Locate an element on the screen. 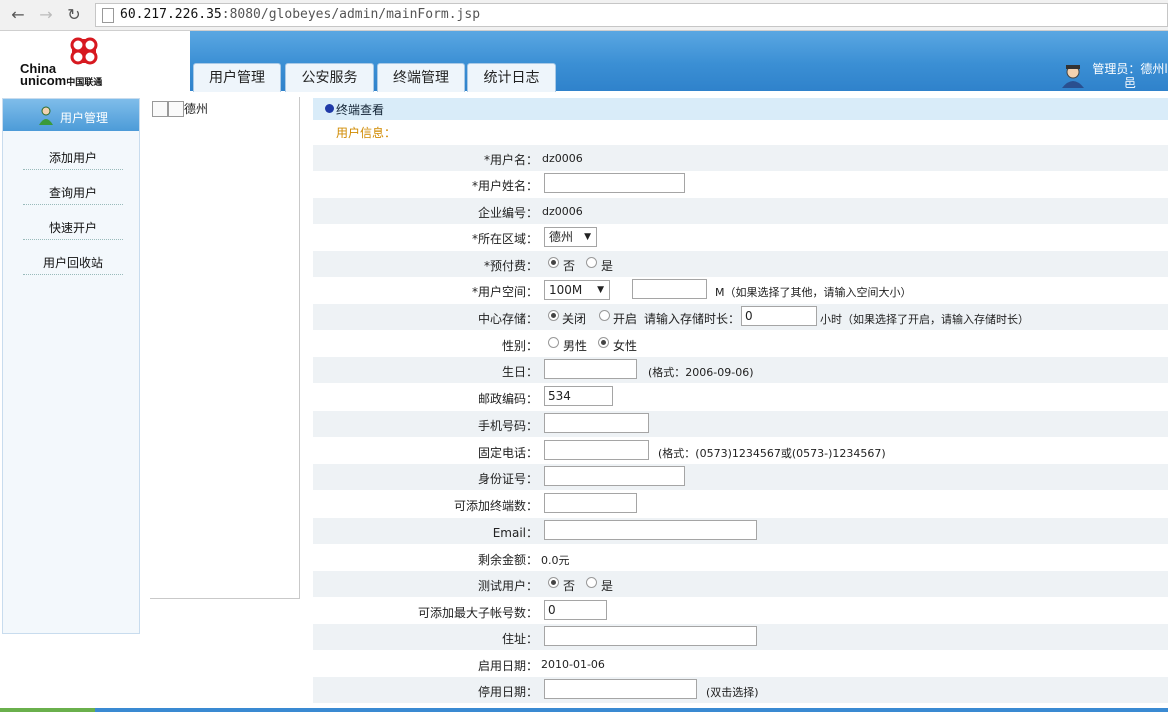 This screenshot has height=712, width=1168. gender-male-radio is located at coordinates (553, 342).